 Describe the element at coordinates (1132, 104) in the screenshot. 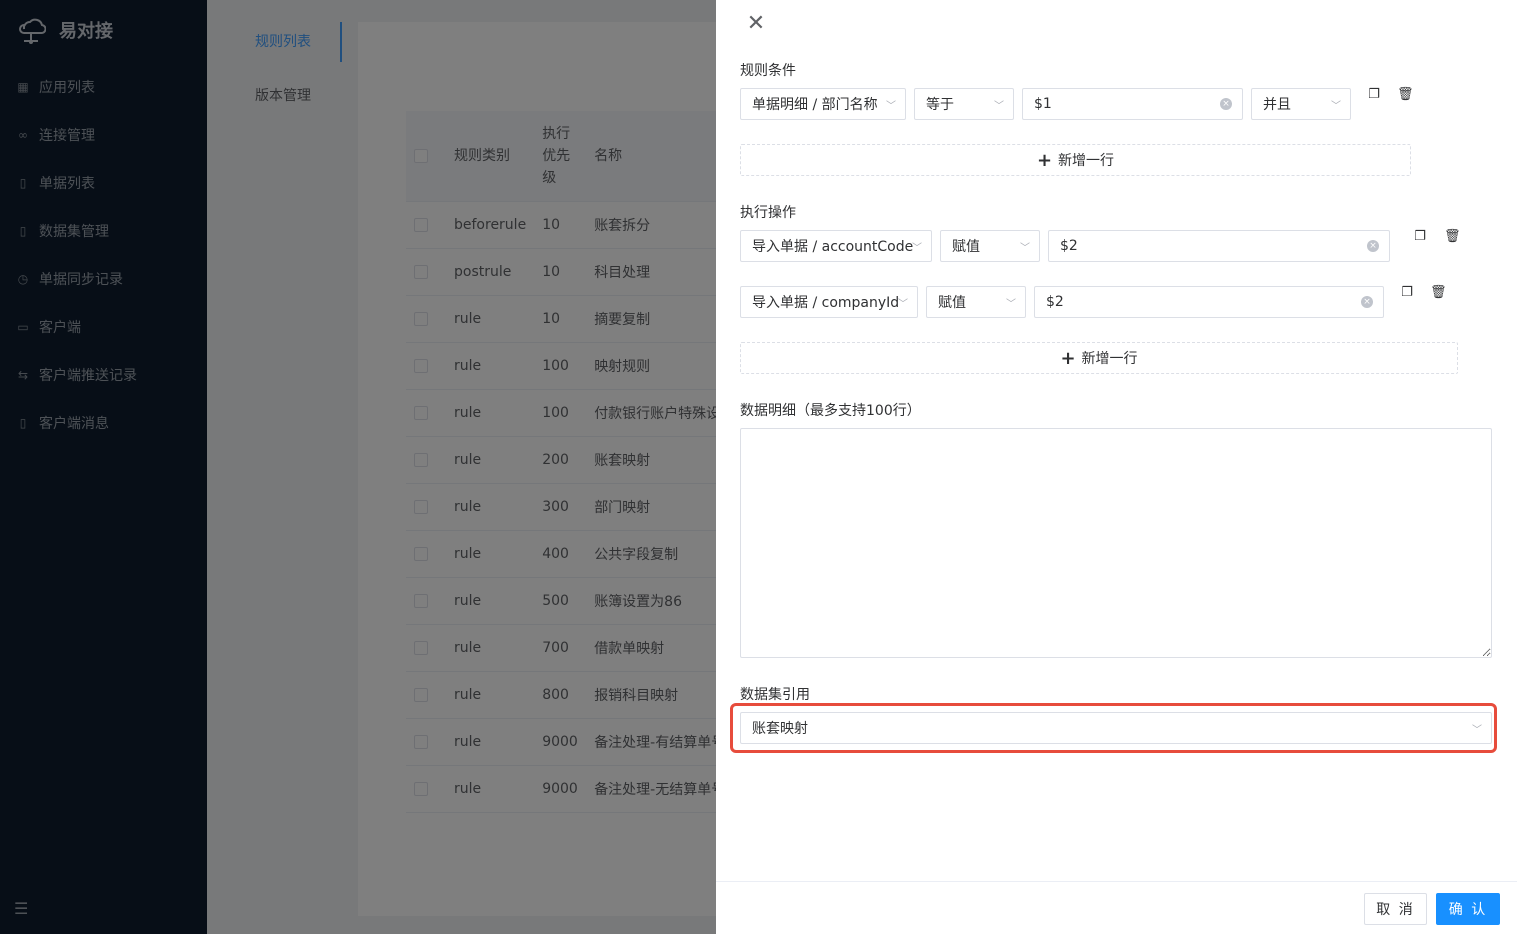

I see `condition-value-input: $1 ×` at that location.